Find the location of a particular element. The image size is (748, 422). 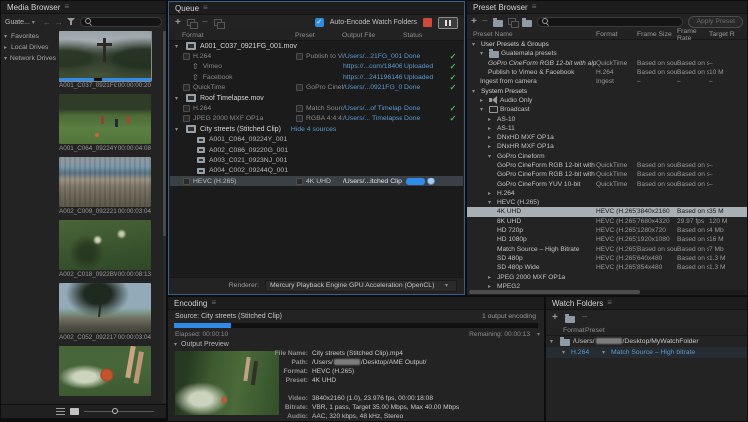

tab-watch-folders: Watch Folders is located at coordinates (577, 303).